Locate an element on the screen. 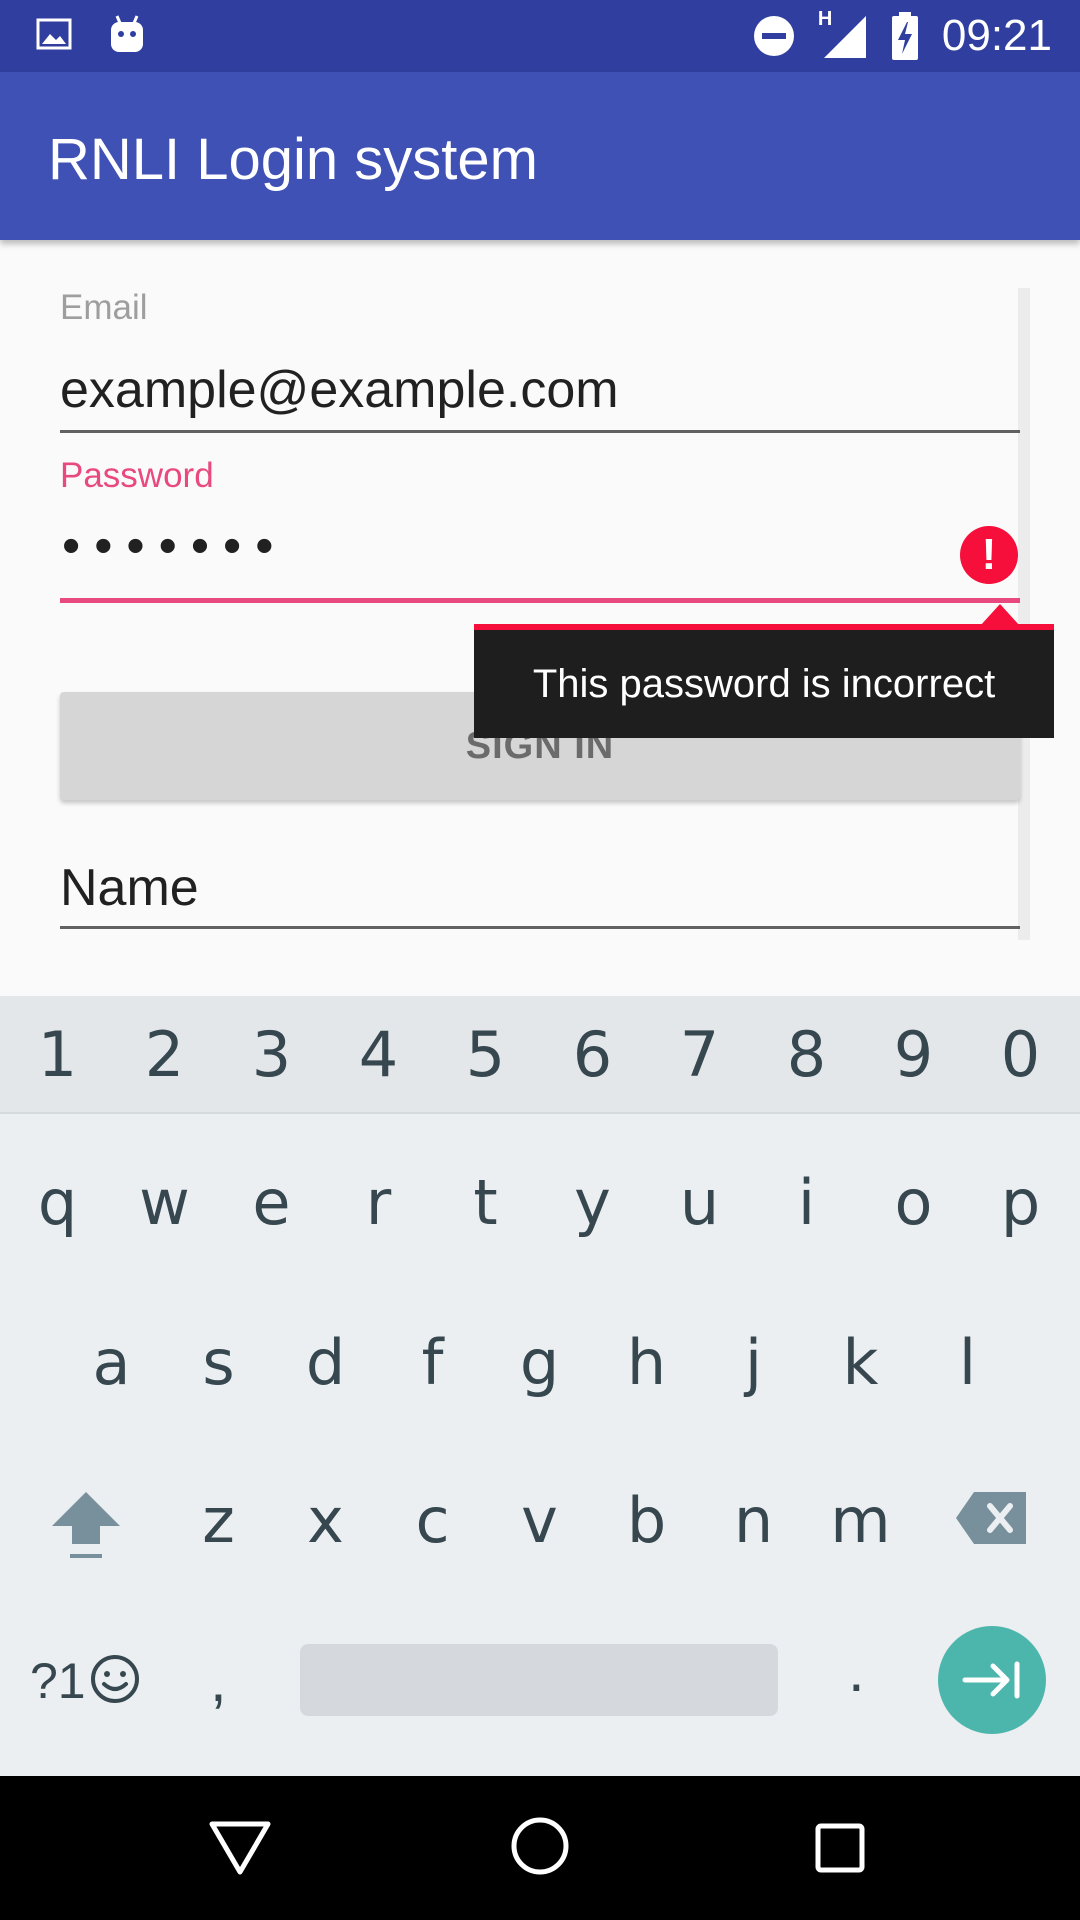 The image size is (1080, 1920). password-label: Password is located at coordinates (137, 475).